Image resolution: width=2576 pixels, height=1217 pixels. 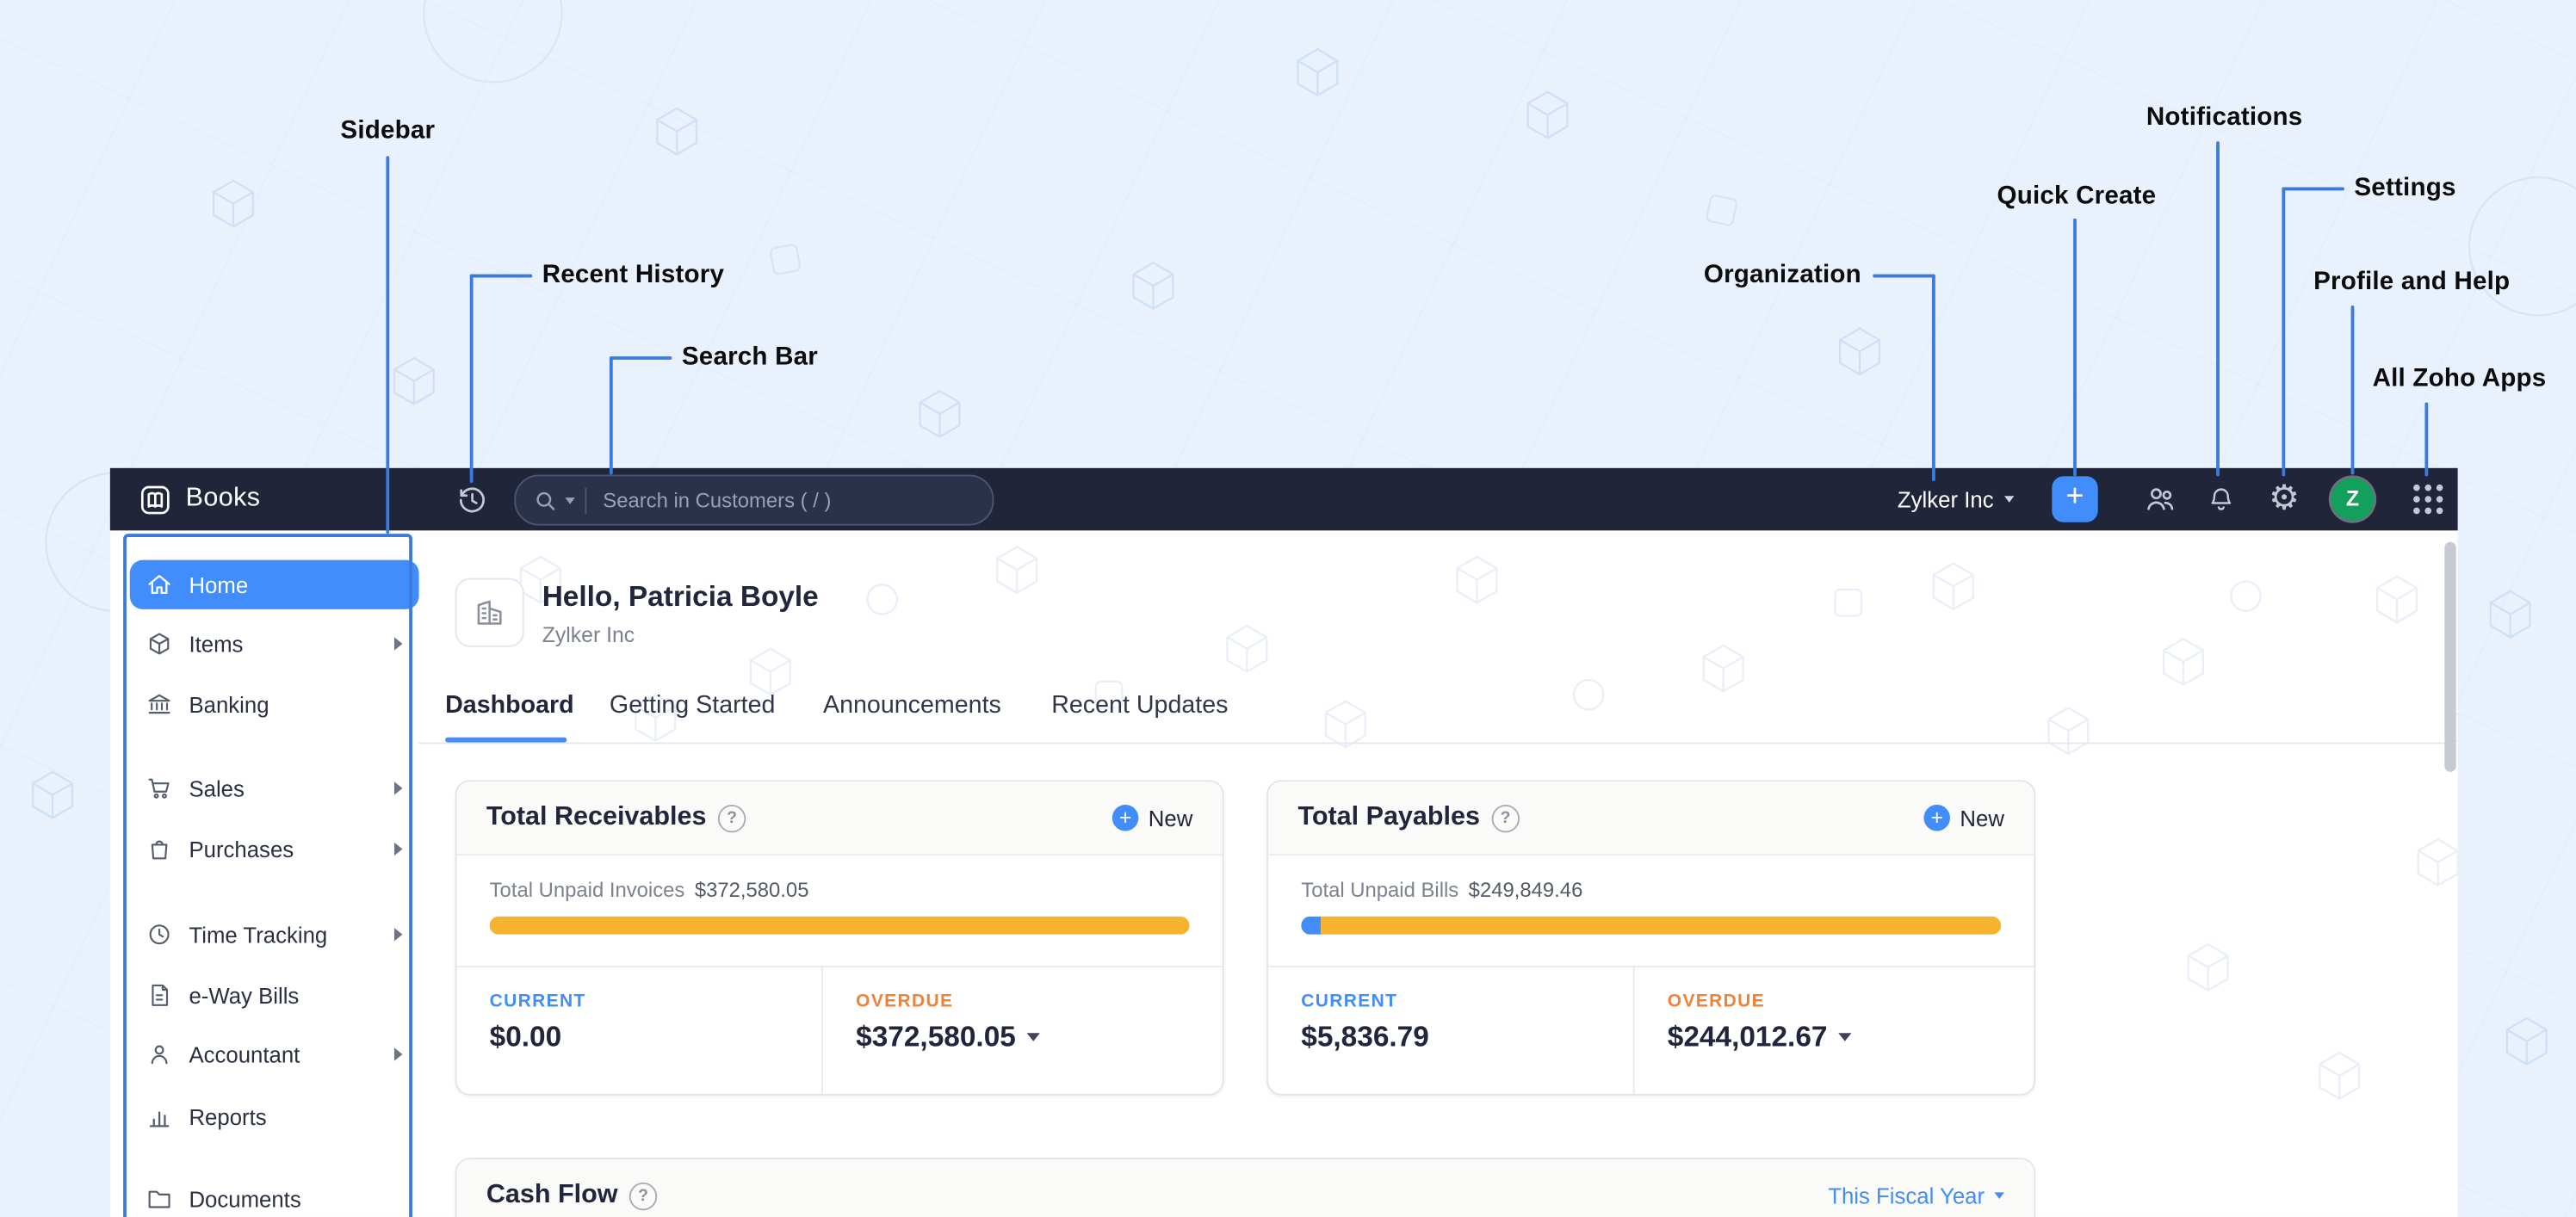 What do you see at coordinates (159, 995) in the screenshot?
I see `eway-bill-document-icon` at bounding box center [159, 995].